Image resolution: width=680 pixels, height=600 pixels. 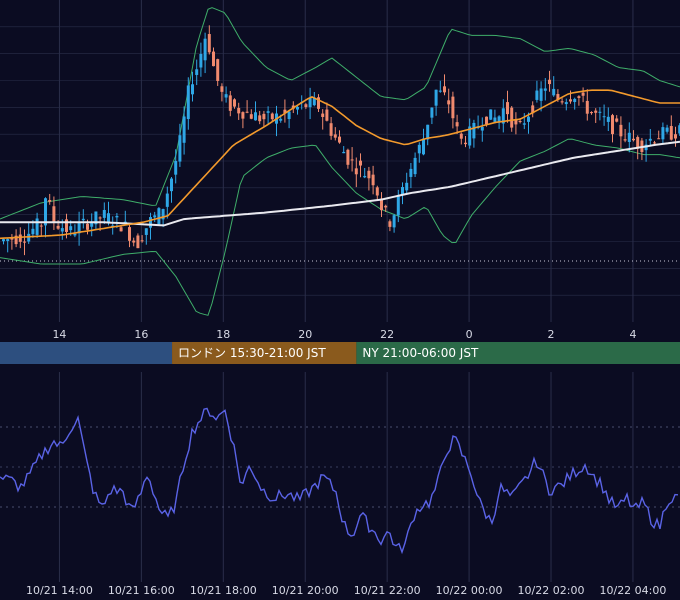 What do you see at coordinates (340, 183) in the screenshot?
I see `moving-average-long` at bounding box center [340, 183].